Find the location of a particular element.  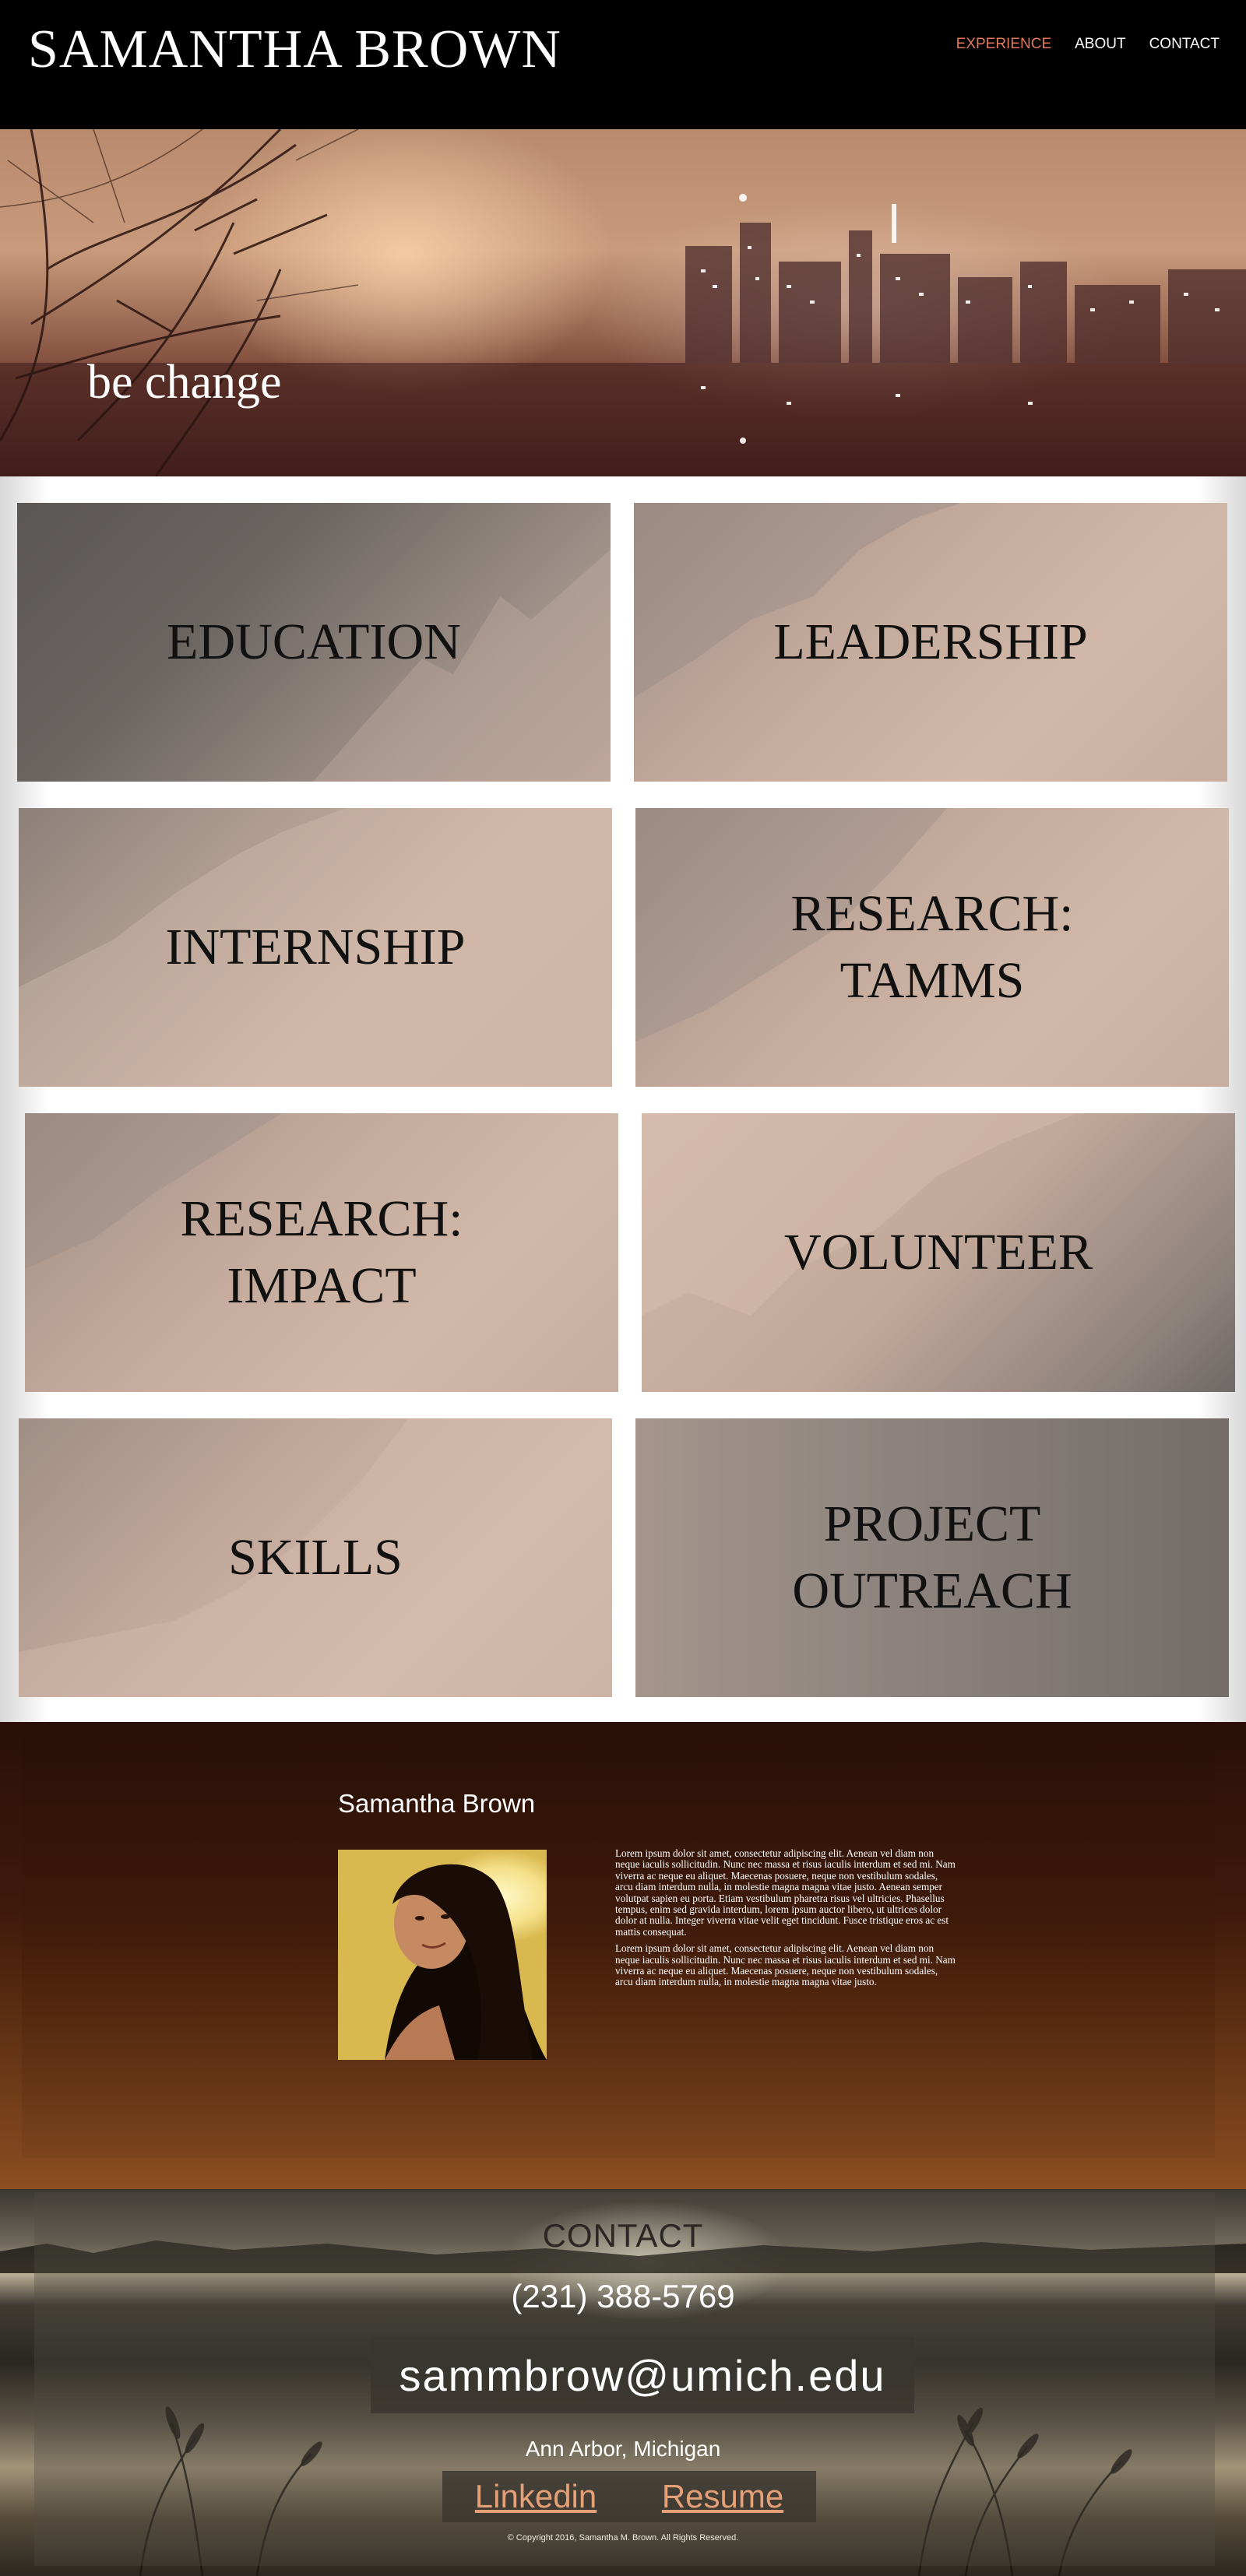

tile-project-outreach-label: PROJECT OUTREACH is located at coordinates (932, 1557).